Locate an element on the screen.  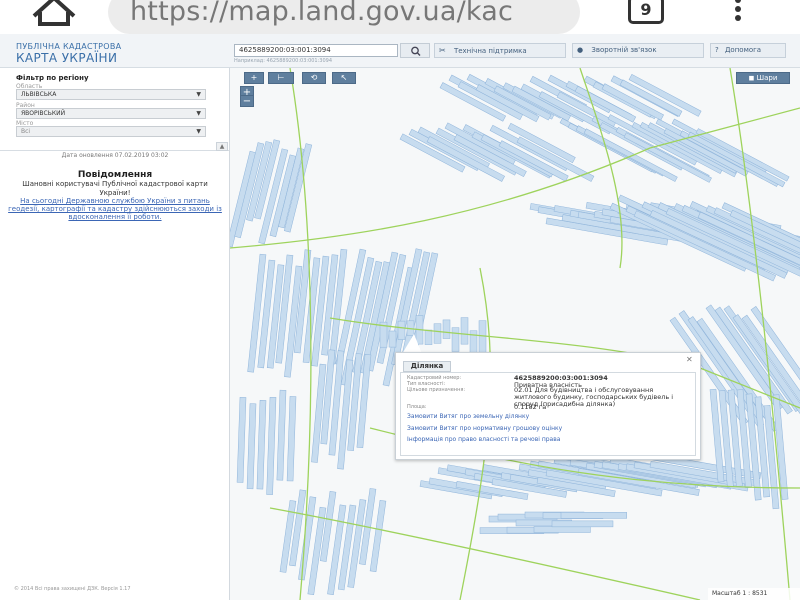
notice-title: Повідомлення is located at coordinates (115, 175).